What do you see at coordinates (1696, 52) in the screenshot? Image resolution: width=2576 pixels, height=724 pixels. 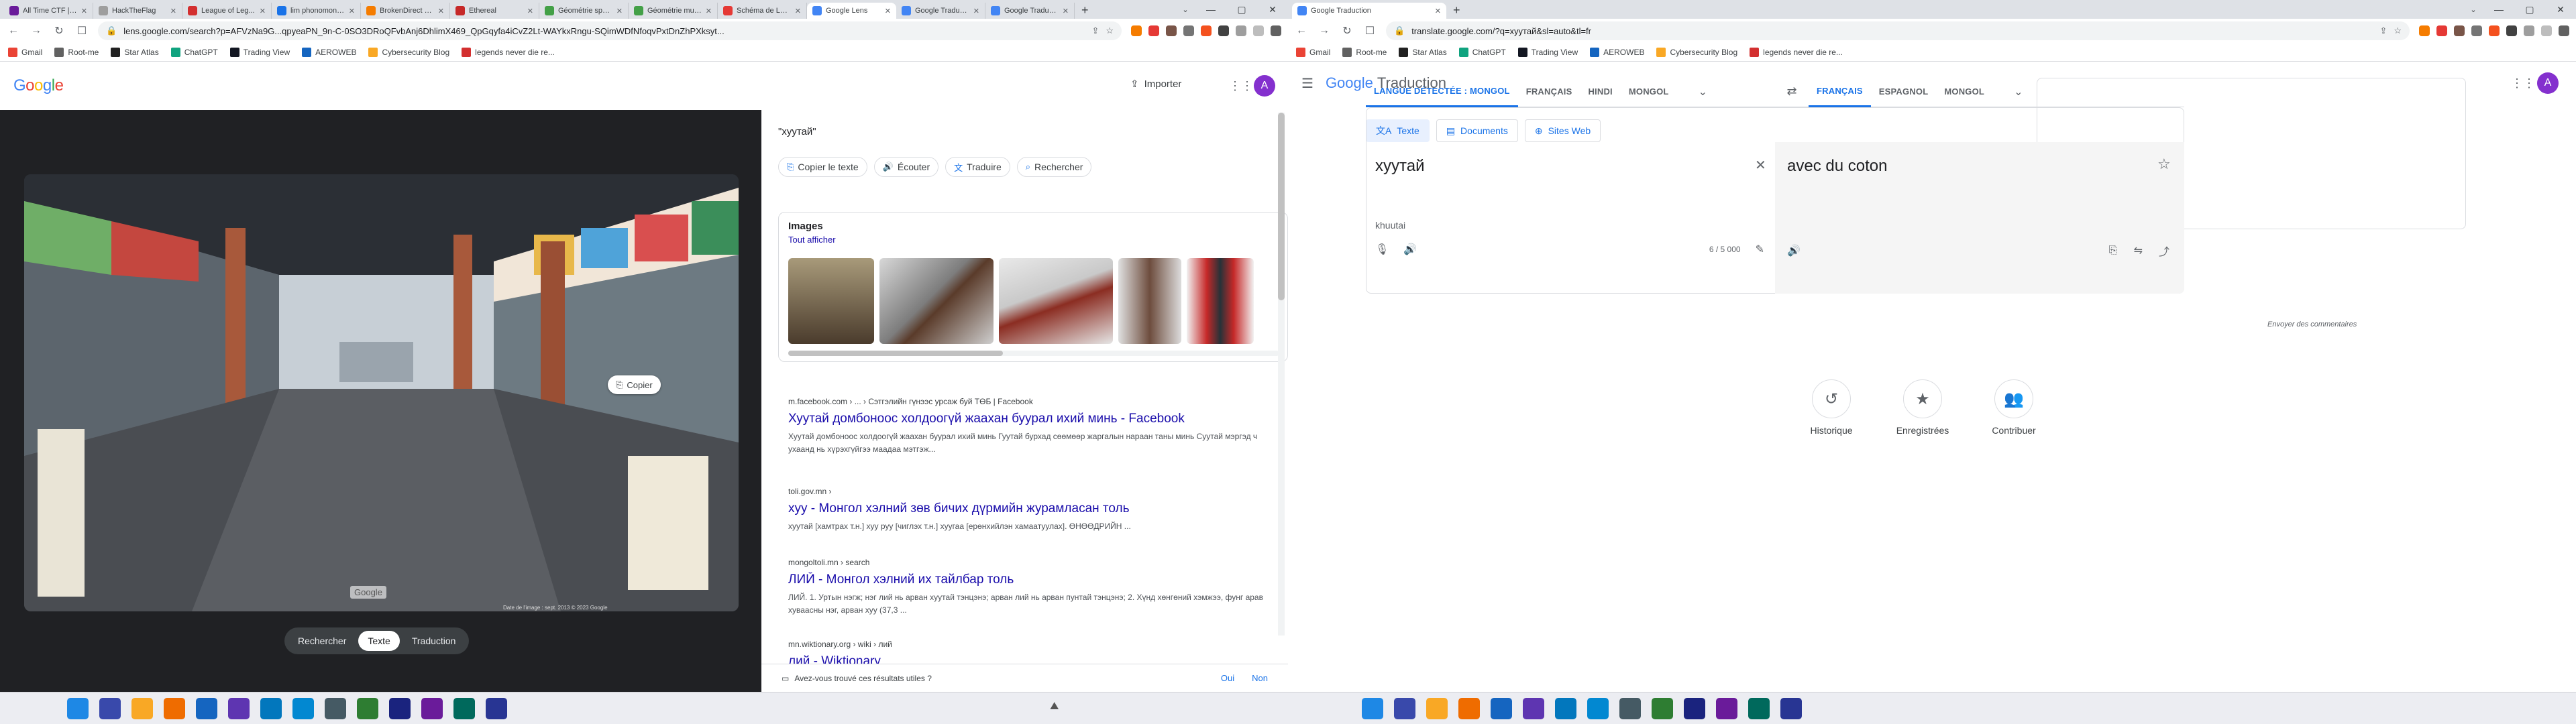 I see `bookmark-item: Cybersecurity Blog` at bounding box center [1696, 52].